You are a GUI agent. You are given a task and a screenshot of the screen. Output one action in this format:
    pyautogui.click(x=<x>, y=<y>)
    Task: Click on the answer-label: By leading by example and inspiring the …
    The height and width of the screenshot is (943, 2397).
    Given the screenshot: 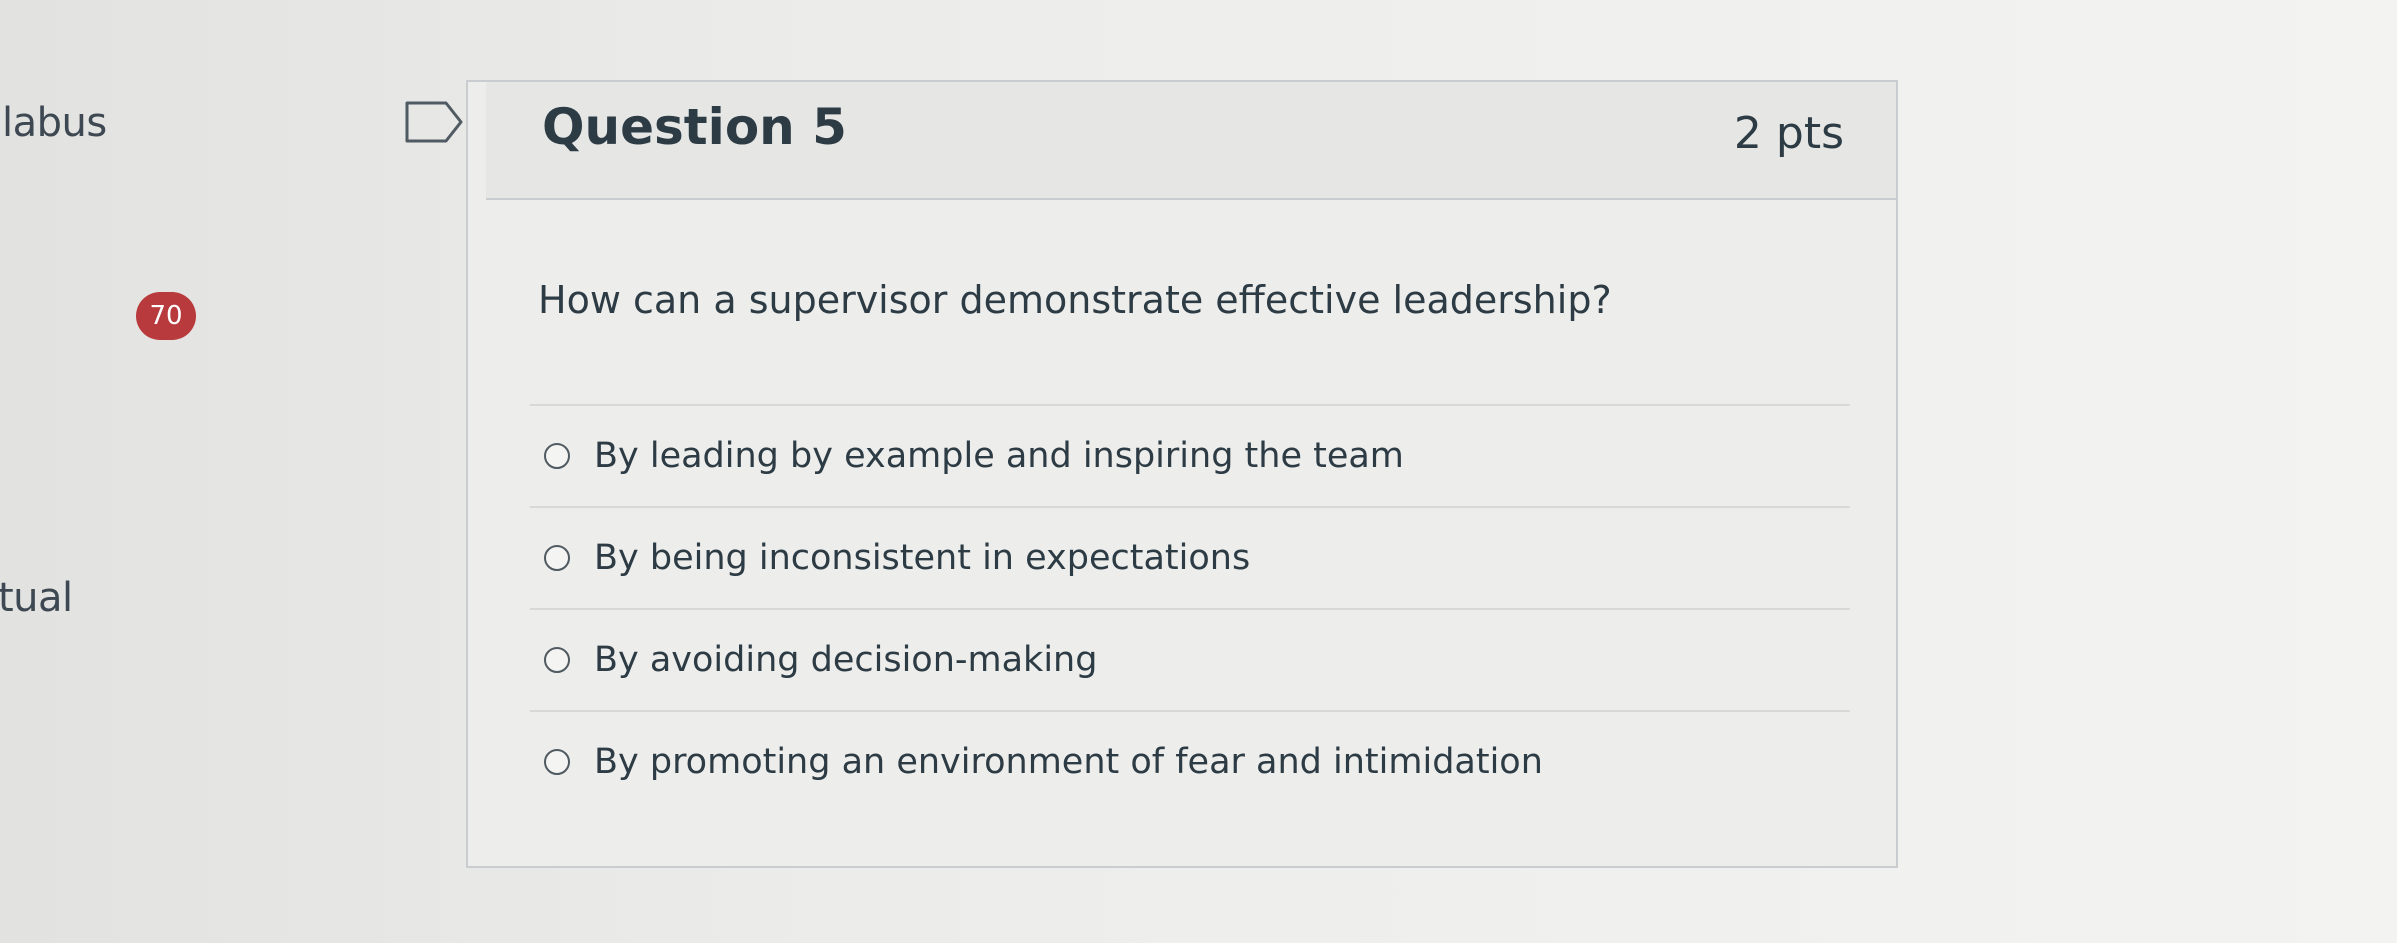 What is the action you would take?
    pyautogui.click(x=999, y=456)
    